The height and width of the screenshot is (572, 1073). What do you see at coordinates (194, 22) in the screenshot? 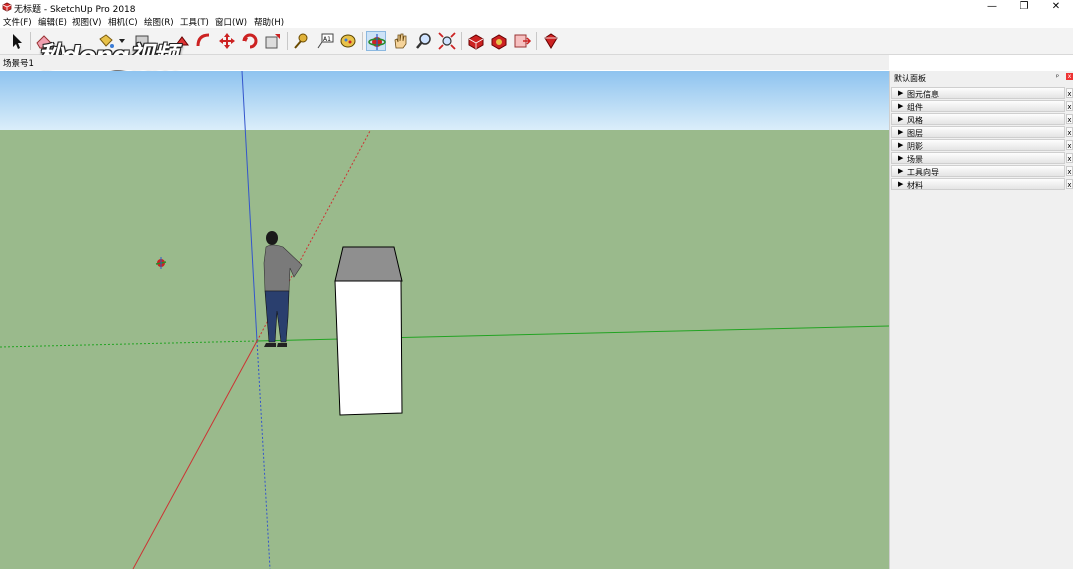
I see `menu-tools: 工具(T)` at bounding box center [194, 22].